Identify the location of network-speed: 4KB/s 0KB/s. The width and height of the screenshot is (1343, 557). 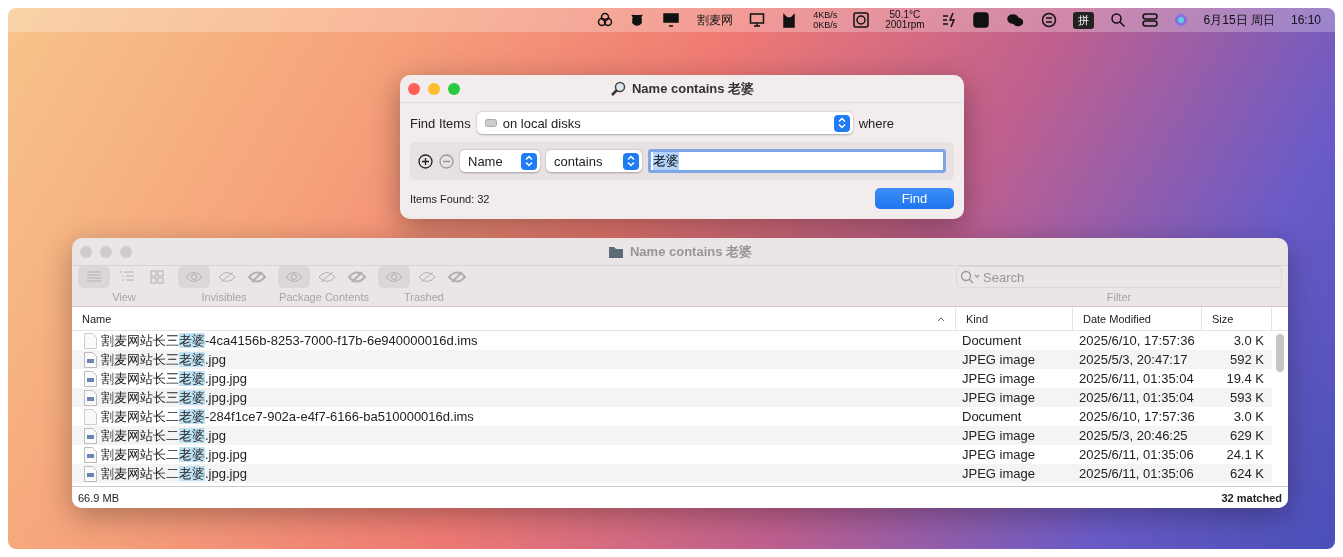
(825, 20).